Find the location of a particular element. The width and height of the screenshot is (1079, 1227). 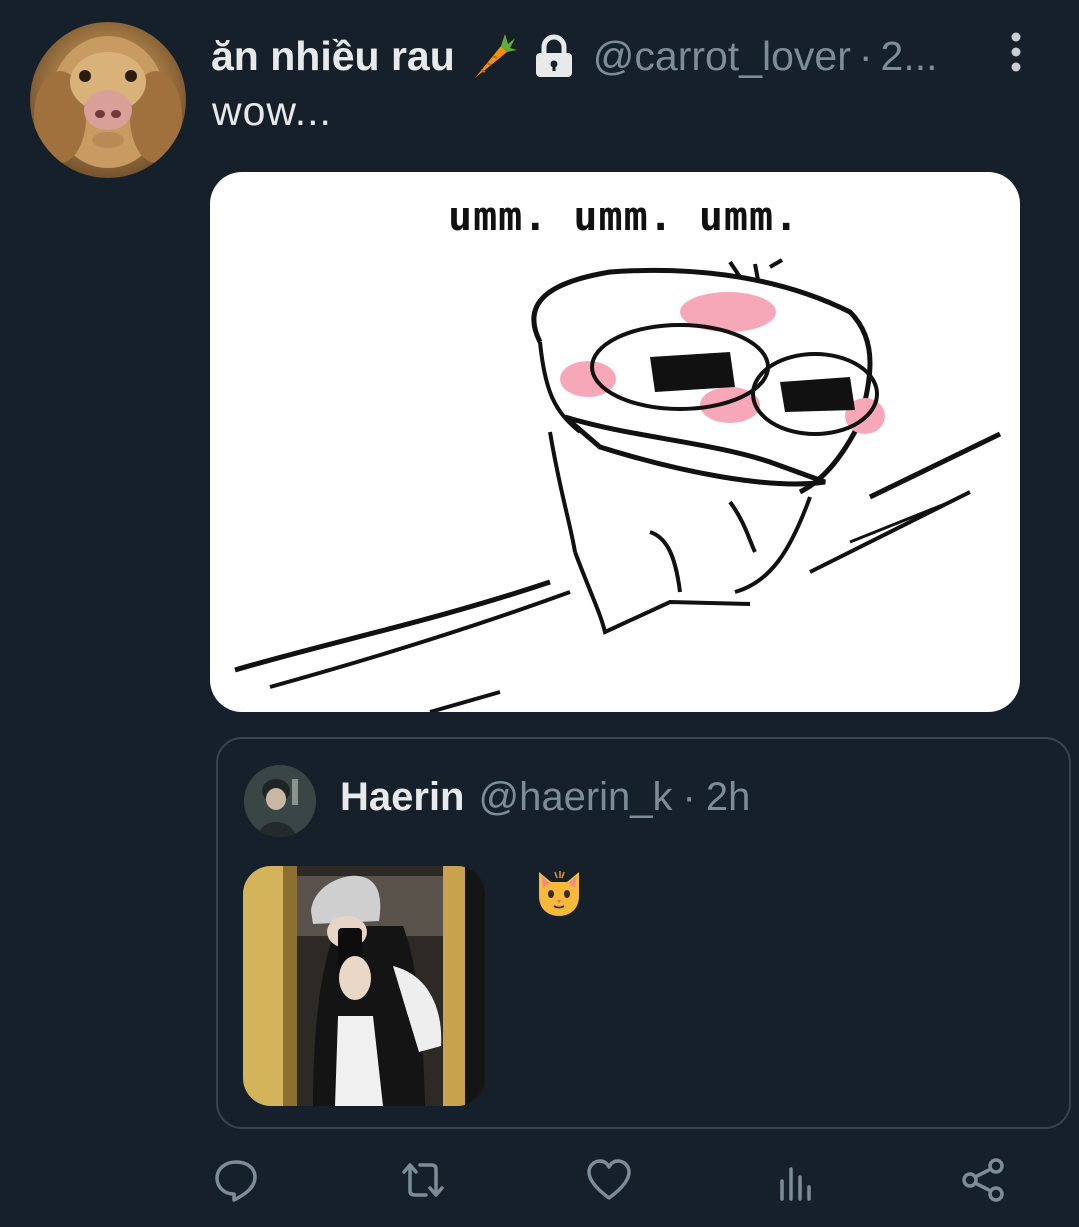

analytics-icon is located at coordinates (795, 1184).